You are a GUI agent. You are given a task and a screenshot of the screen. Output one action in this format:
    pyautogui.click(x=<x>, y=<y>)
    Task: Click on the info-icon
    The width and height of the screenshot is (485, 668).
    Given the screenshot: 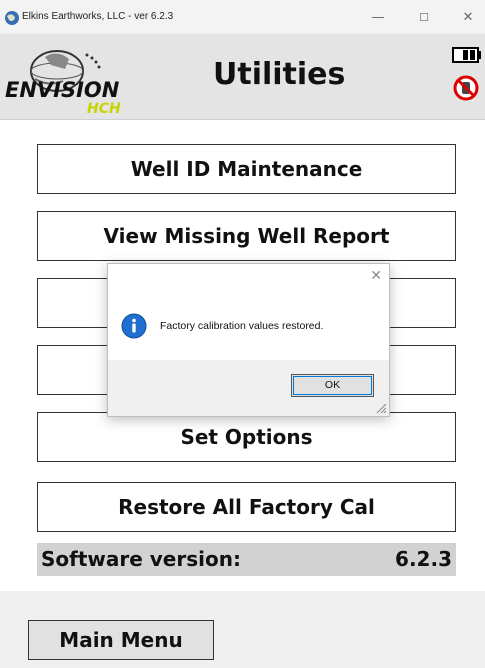 What is the action you would take?
    pyautogui.click(x=134, y=326)
    